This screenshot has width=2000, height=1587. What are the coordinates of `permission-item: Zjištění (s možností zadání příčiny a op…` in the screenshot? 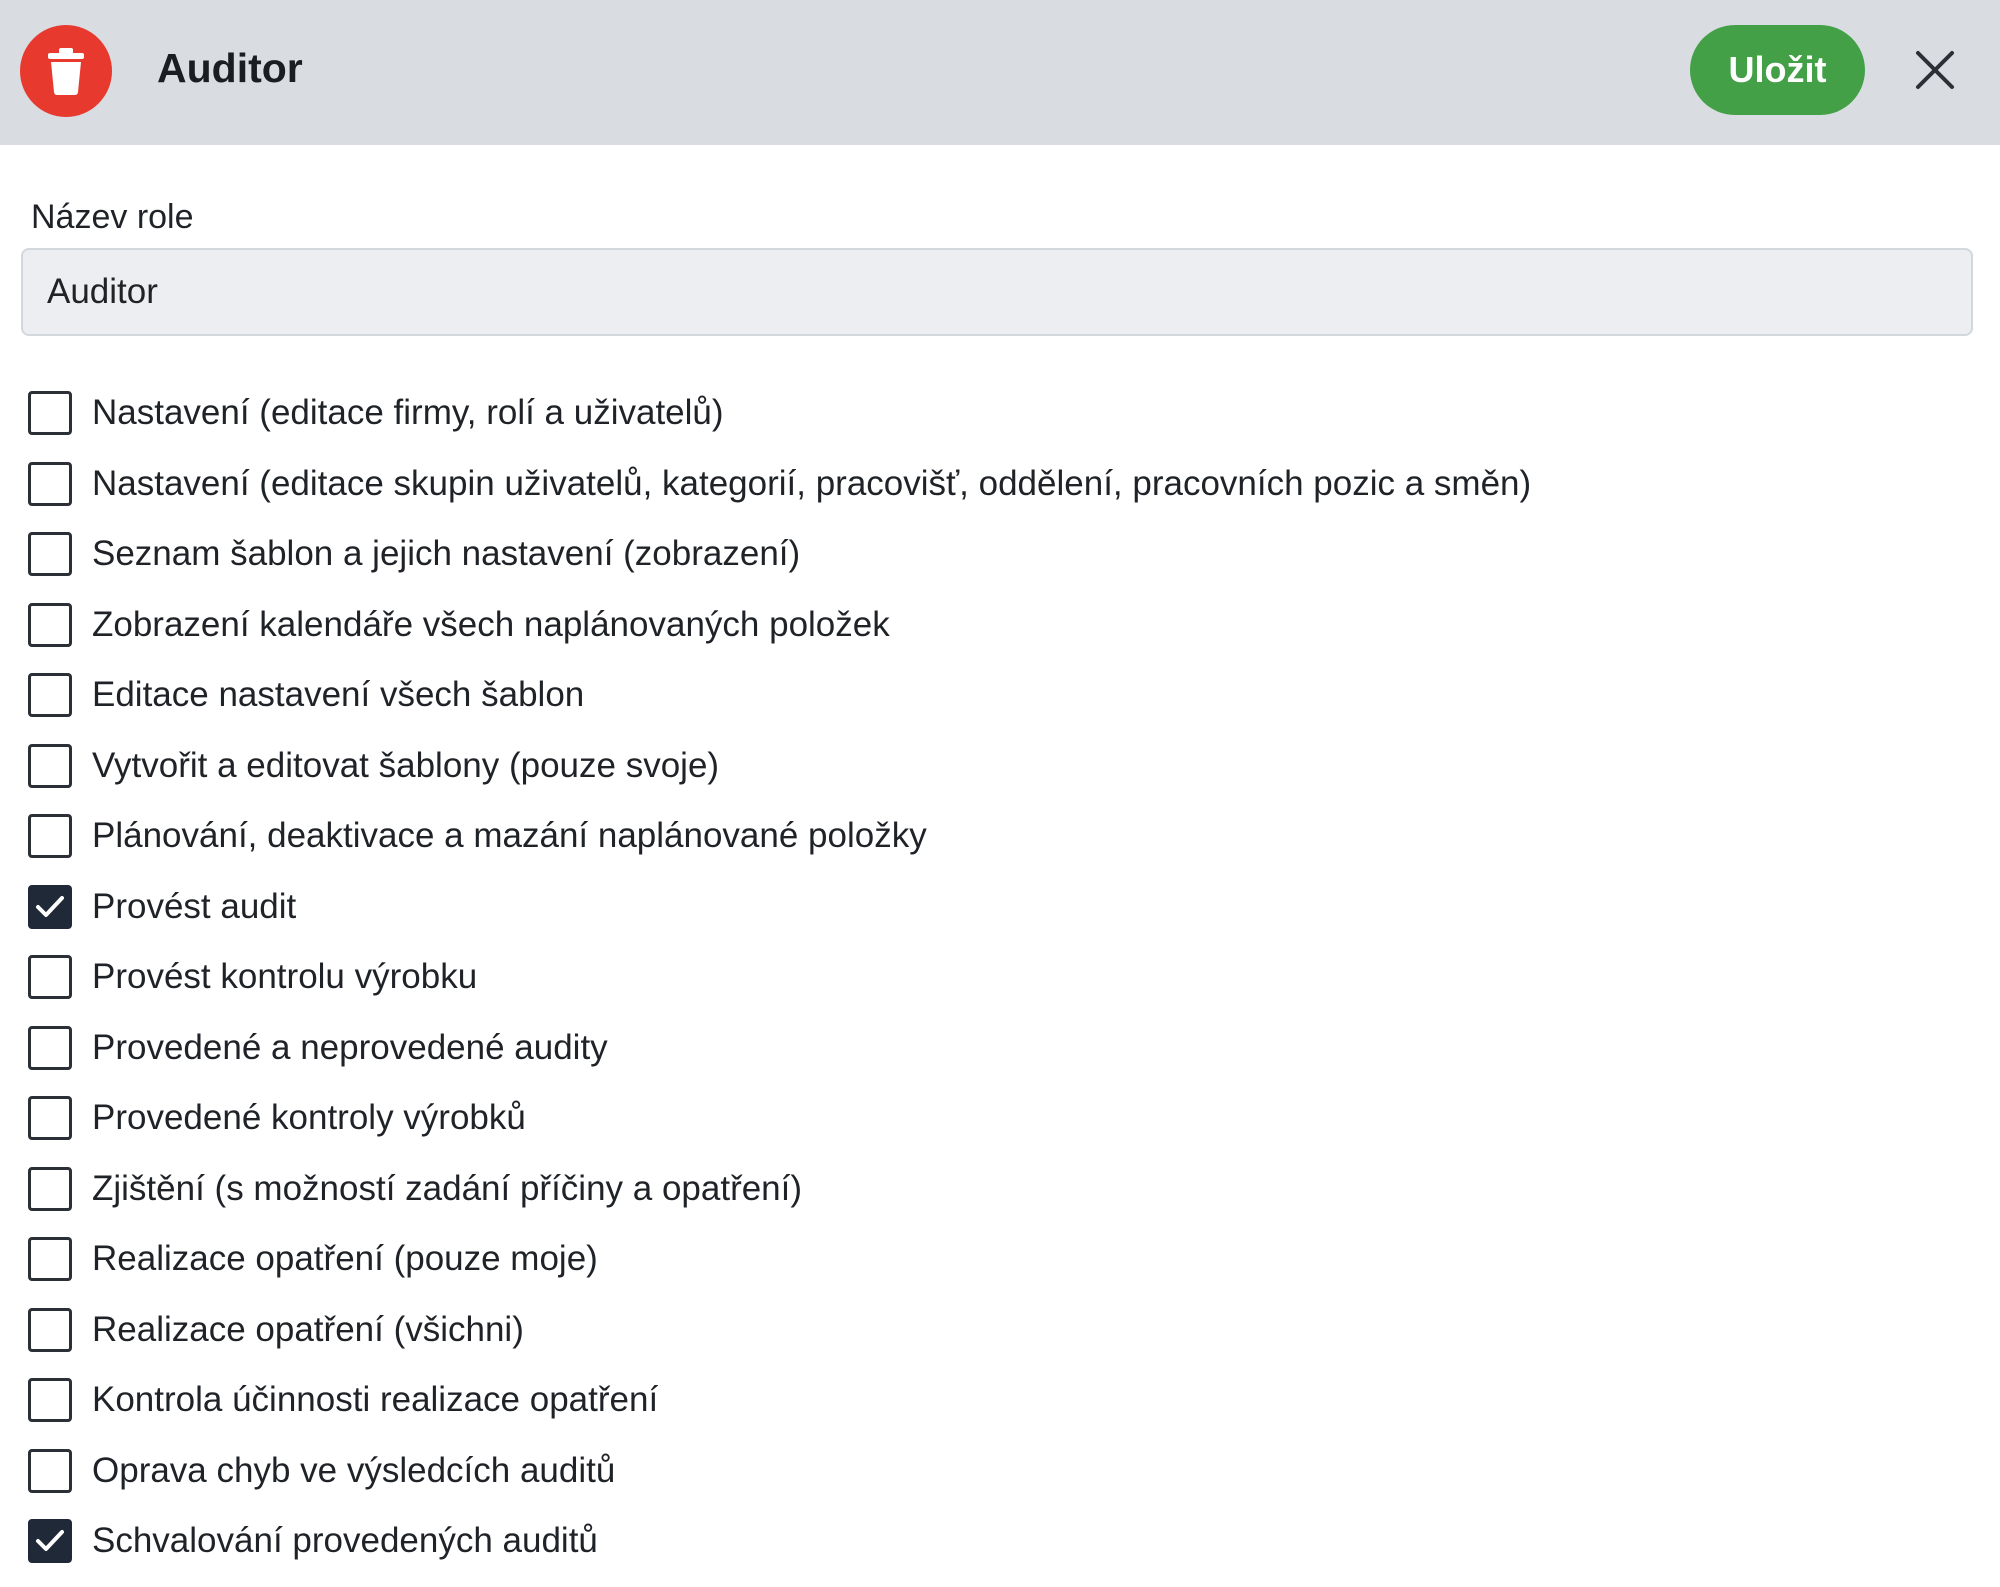 It's located at (998, 1189).